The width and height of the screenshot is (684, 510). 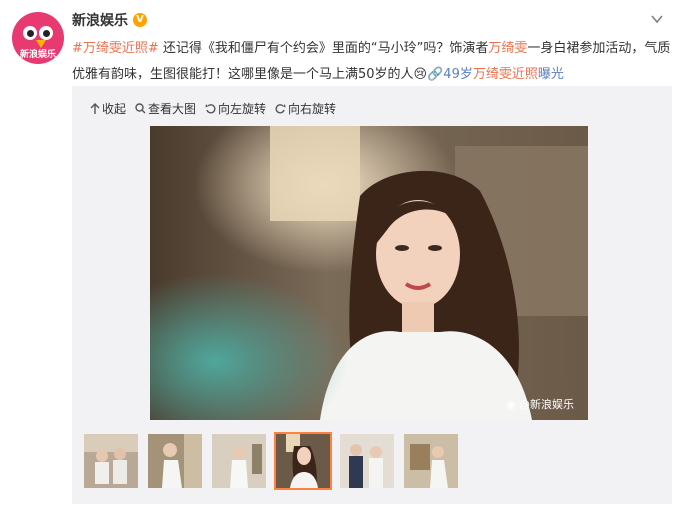 What do you see at coordinates (100, 20) in the screenshot?
I see `author-name: 新浪娱乐` at bounding box center [100, 20].